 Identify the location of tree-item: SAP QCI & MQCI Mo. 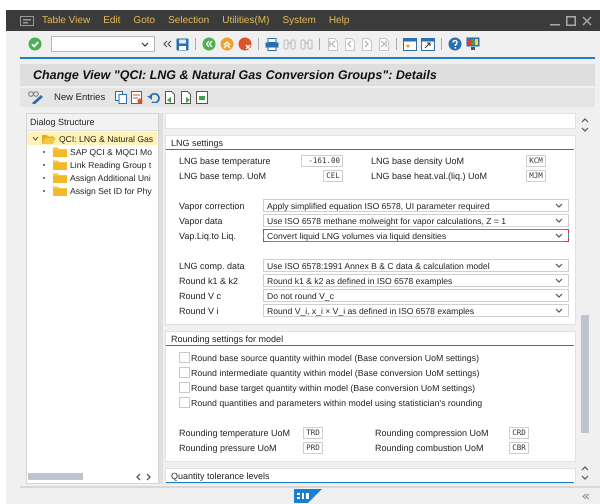
(111, 151).